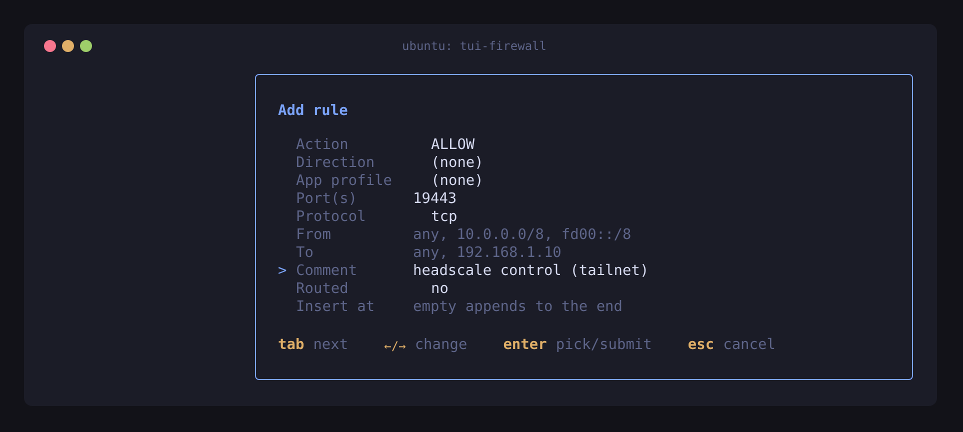  What do you see at coordinates (395, 346) in the screenshot?
I see `key-hint: ←/→` at bounding box center [395, 346].